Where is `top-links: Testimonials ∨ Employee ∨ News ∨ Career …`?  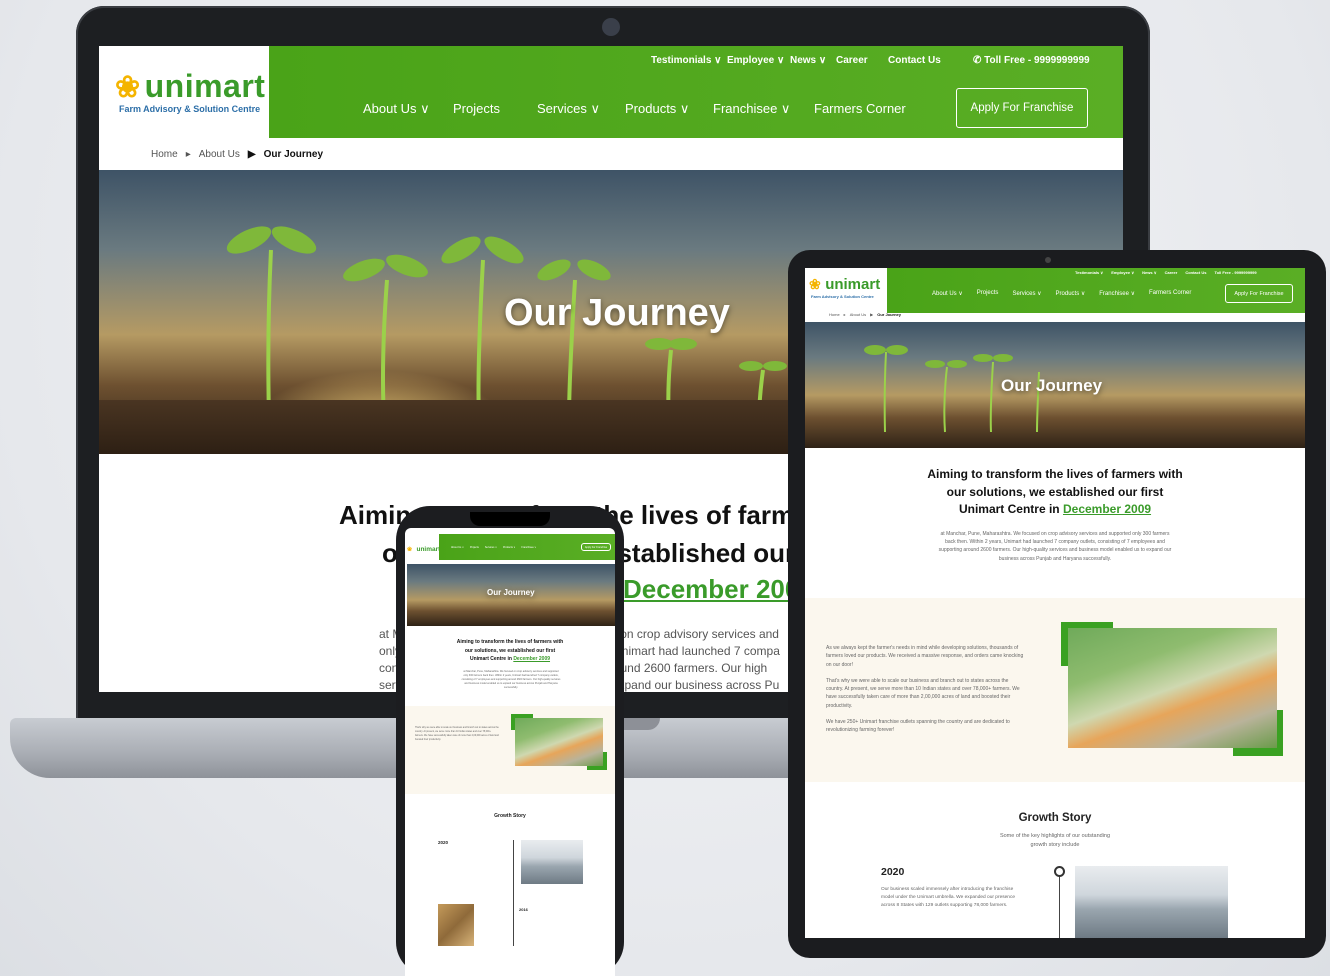
top-links: Testimonials ∨ Employee ∨ News ∨ Career … is located at coordinates (1166, 272).